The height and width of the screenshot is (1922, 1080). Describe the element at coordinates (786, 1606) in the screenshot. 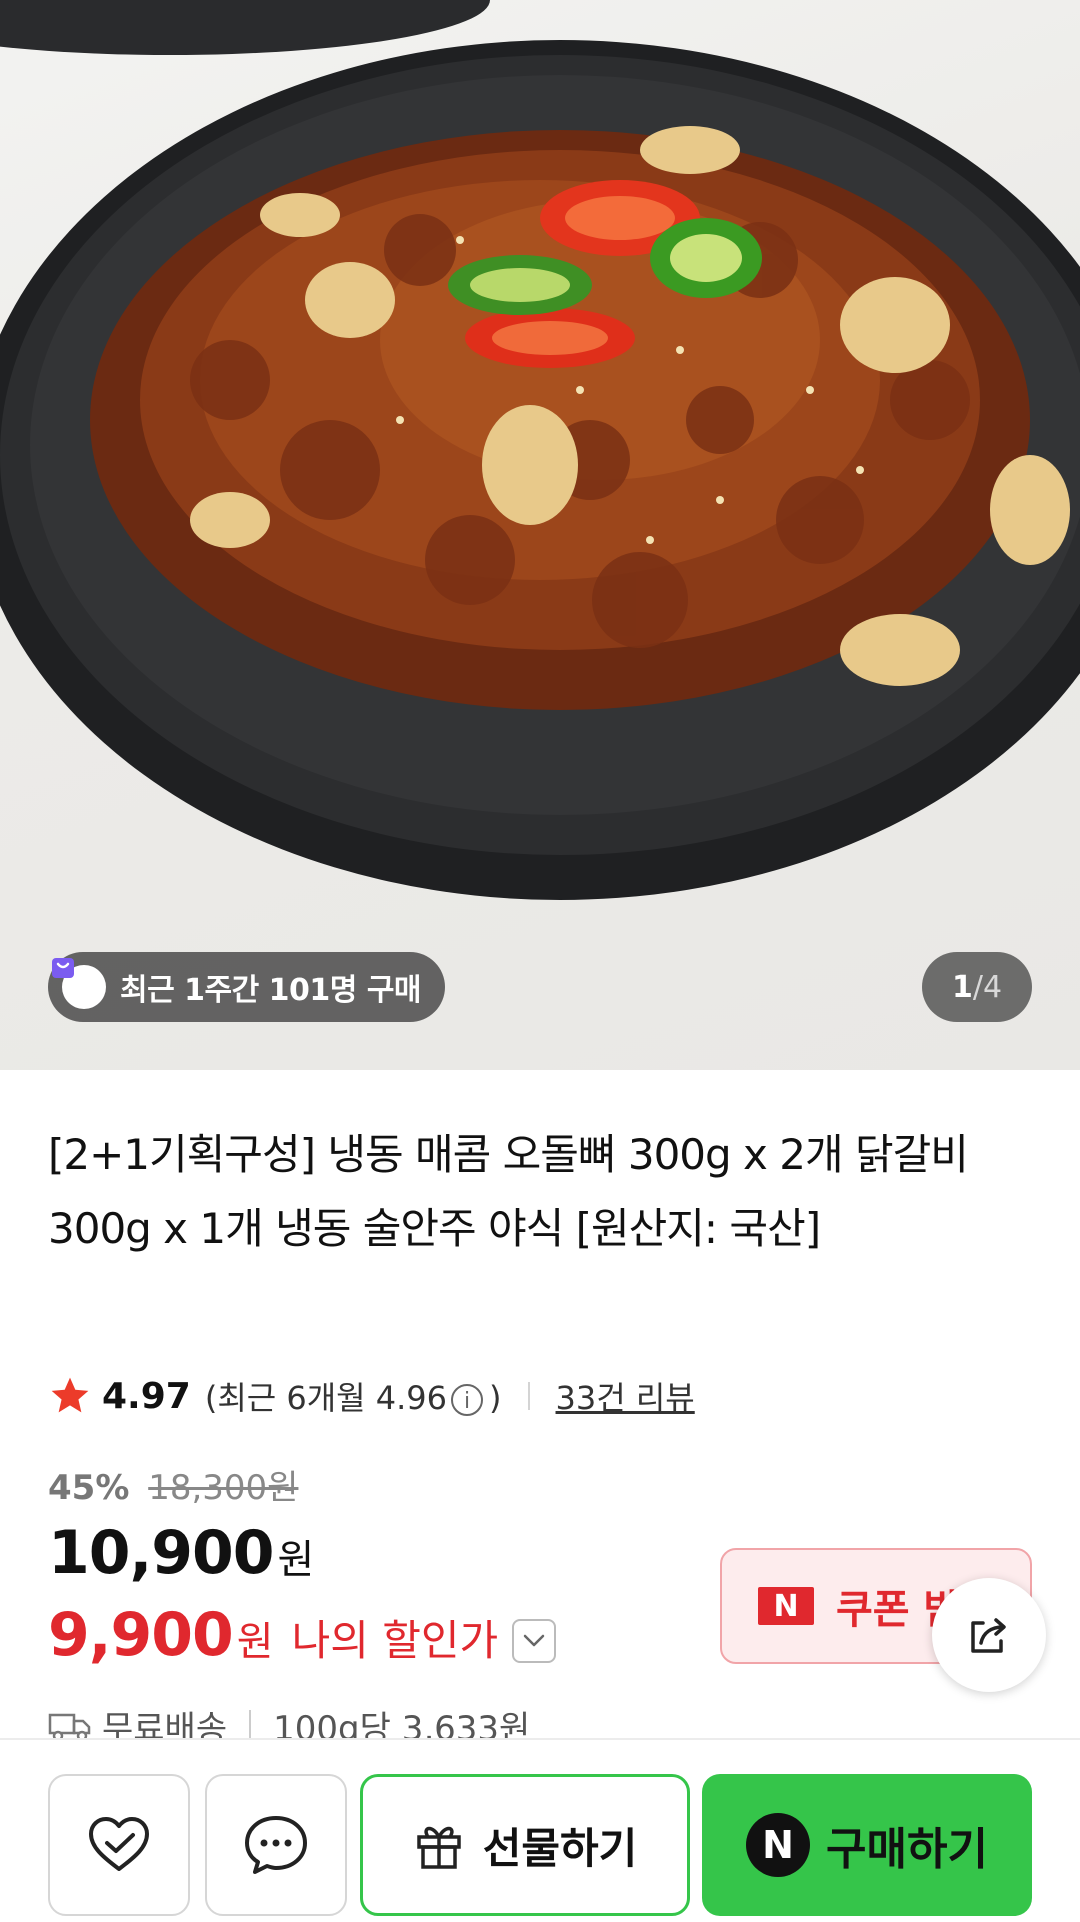

I see `naver-n-icon: N` at that location.